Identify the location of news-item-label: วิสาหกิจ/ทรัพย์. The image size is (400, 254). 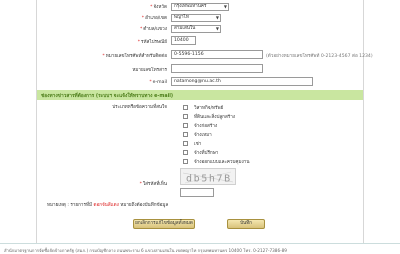
(209, 108).